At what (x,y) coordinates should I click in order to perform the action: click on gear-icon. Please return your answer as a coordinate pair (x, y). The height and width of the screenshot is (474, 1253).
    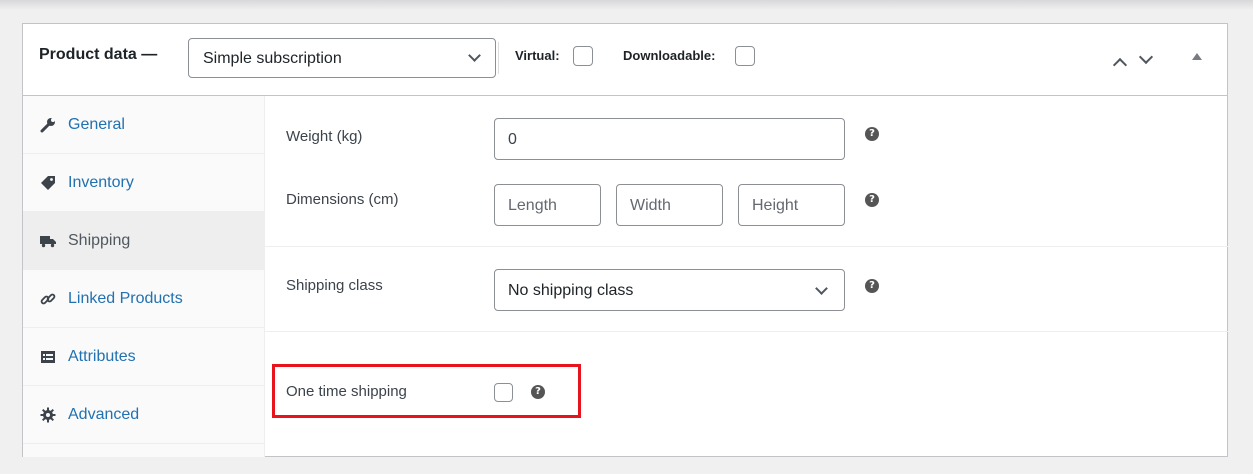
    Looking at the image, I should click on (48, 415).